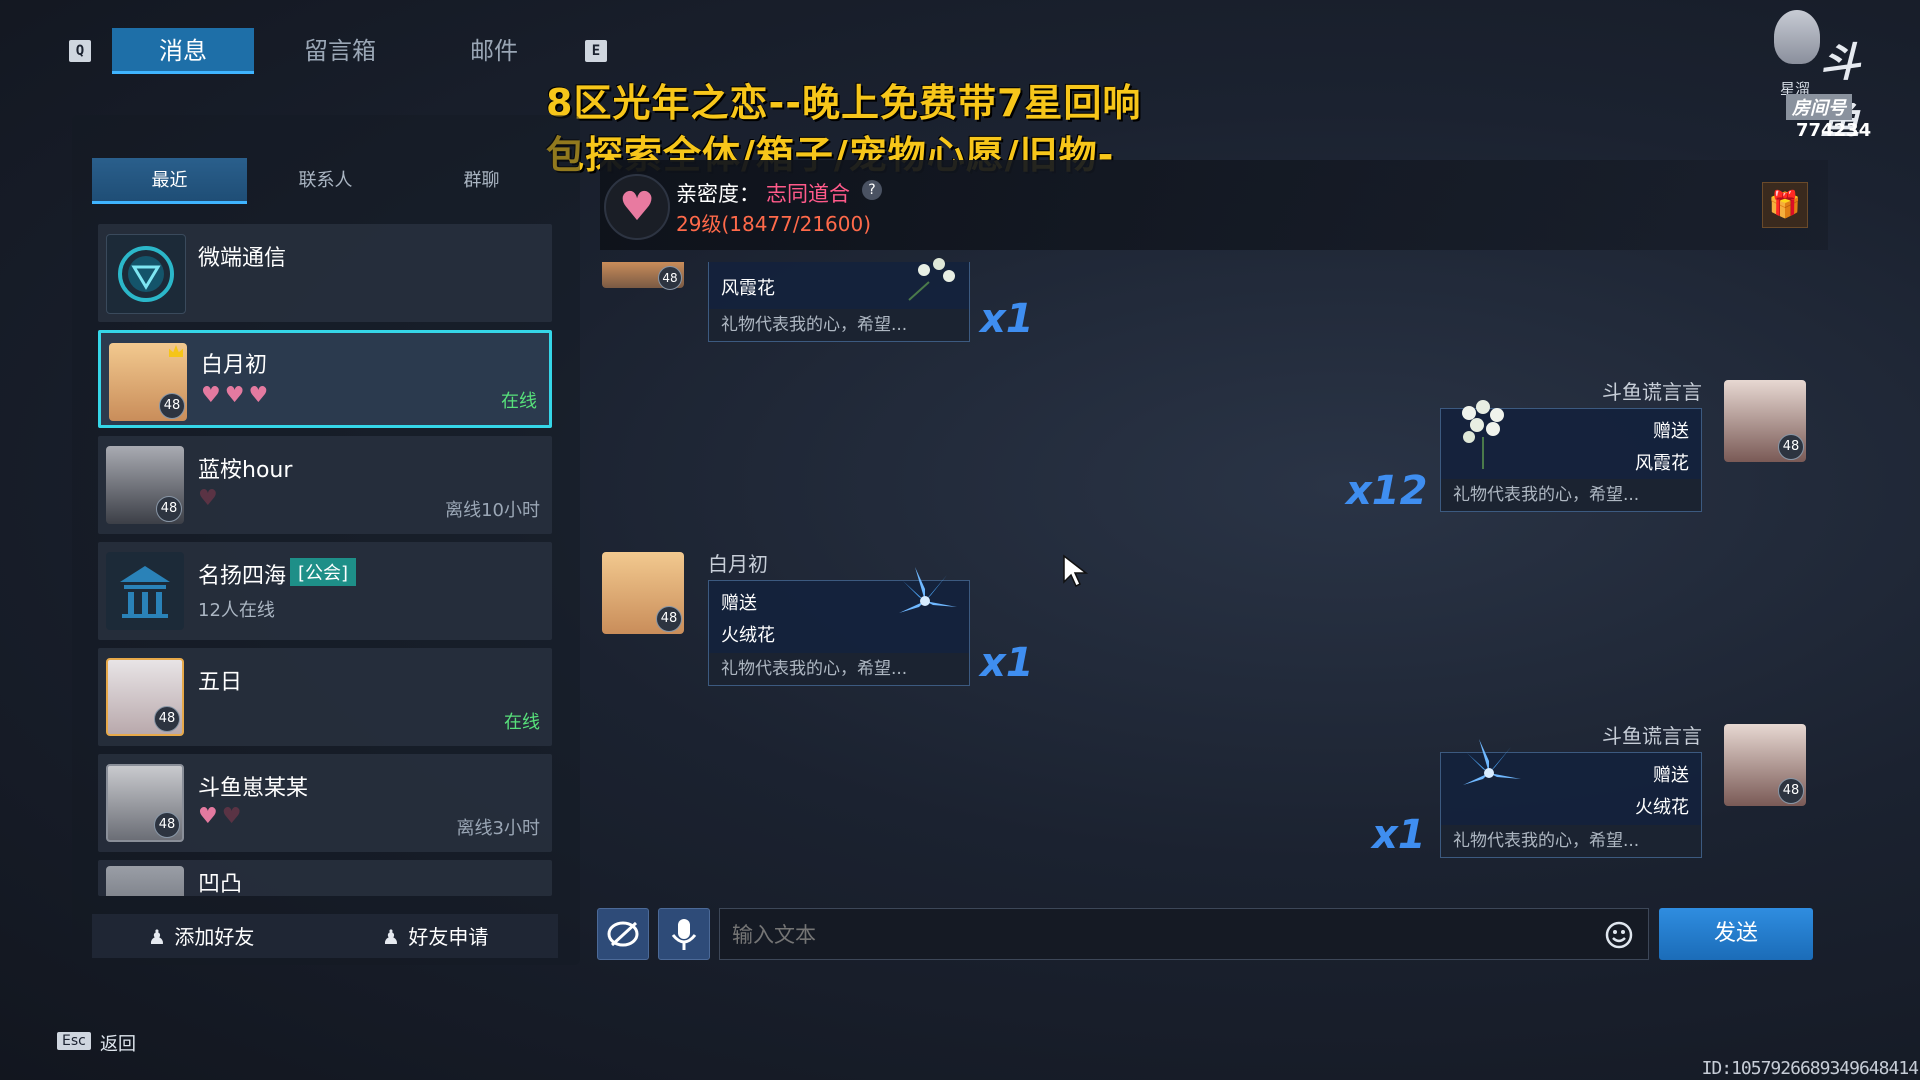  I want to click on tab-messages: 消息, so click(183, 51).